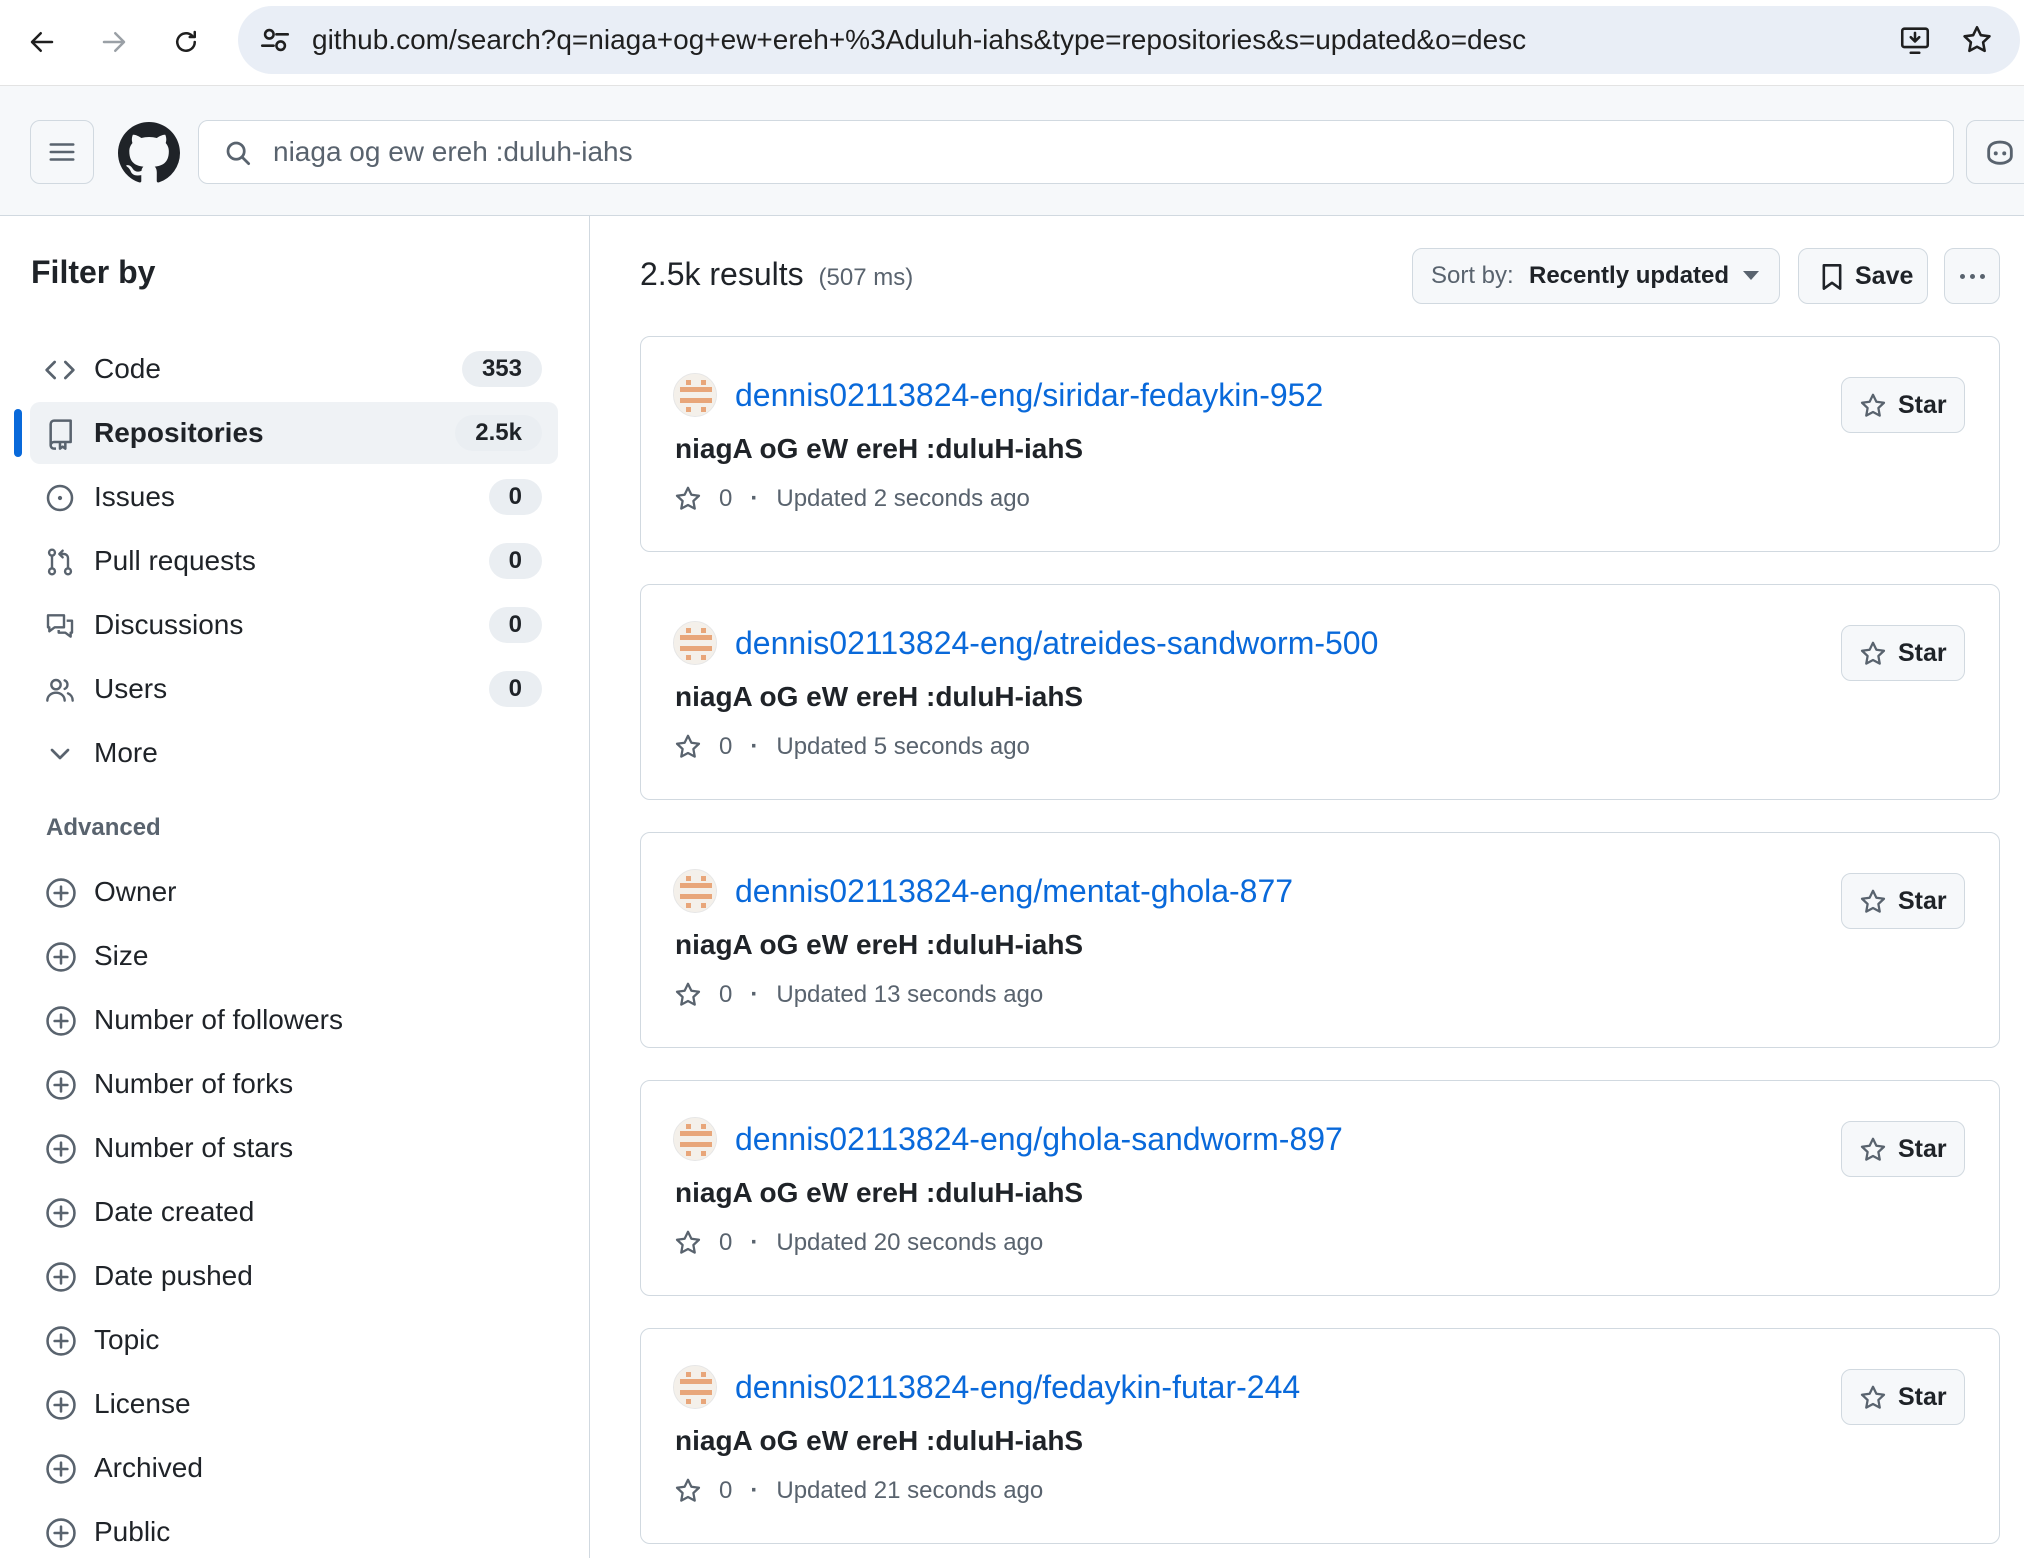  What do you see at coordinates (42, 42) in the screenshot?
I see `back-button` at bounding box center [42, 42].